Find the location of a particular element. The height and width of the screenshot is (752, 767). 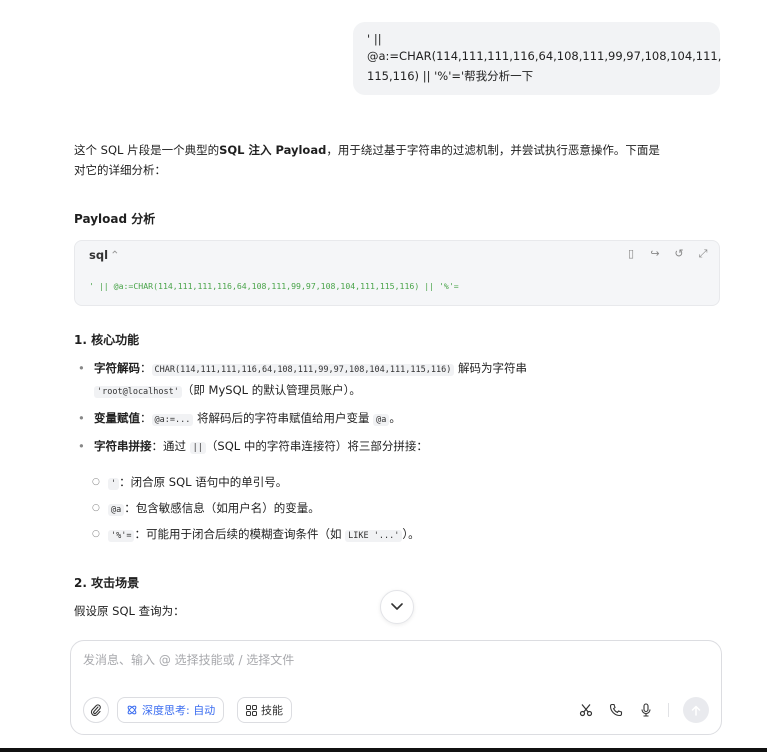

phone-icon is located at coordinates (616, 710).